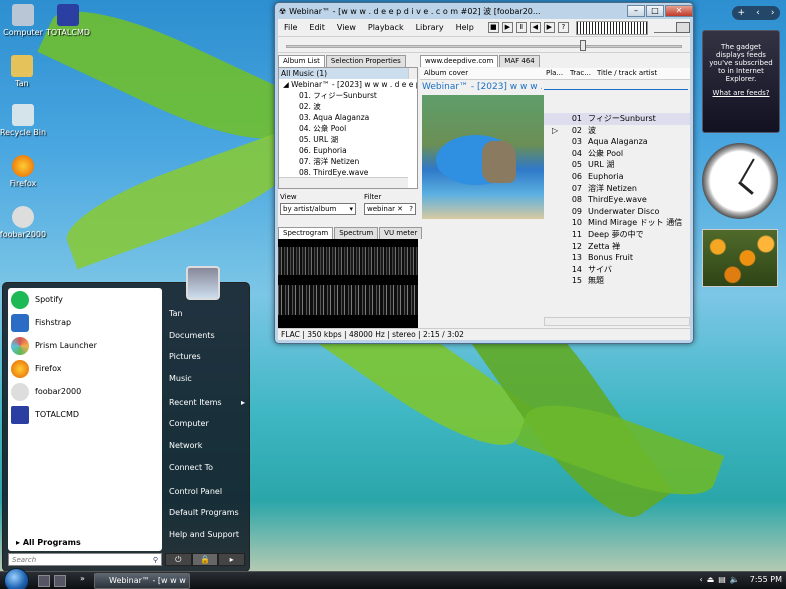  I want to click on volume-thumb, so click(683, 27).